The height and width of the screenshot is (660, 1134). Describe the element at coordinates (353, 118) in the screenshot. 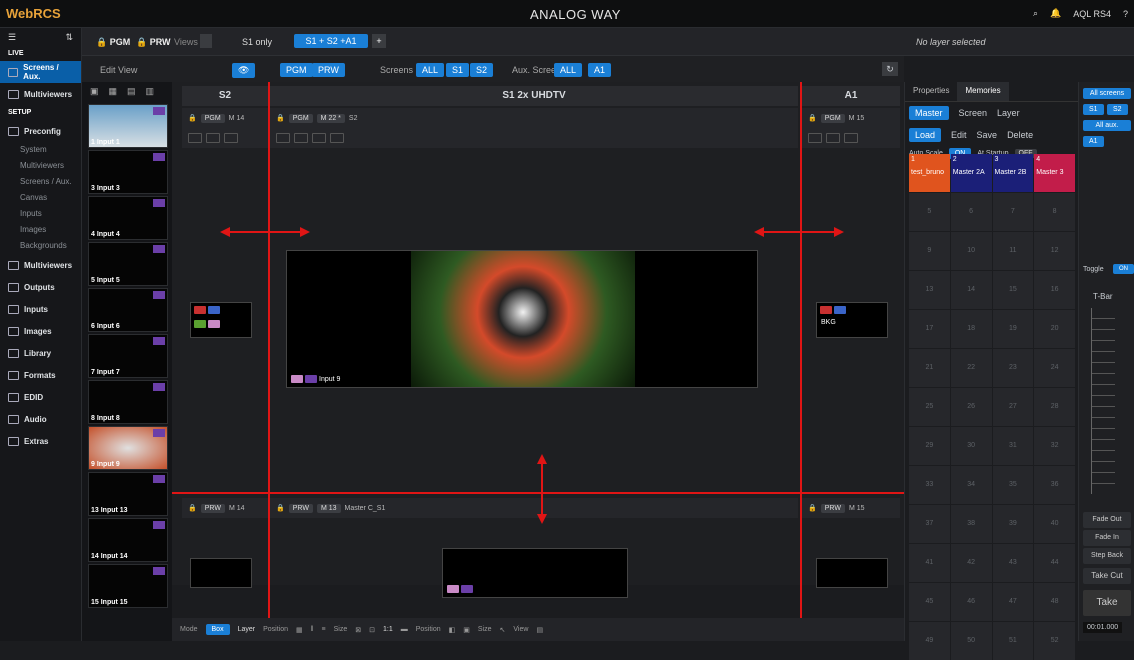

I see `screen-name-field: S2` at that location.